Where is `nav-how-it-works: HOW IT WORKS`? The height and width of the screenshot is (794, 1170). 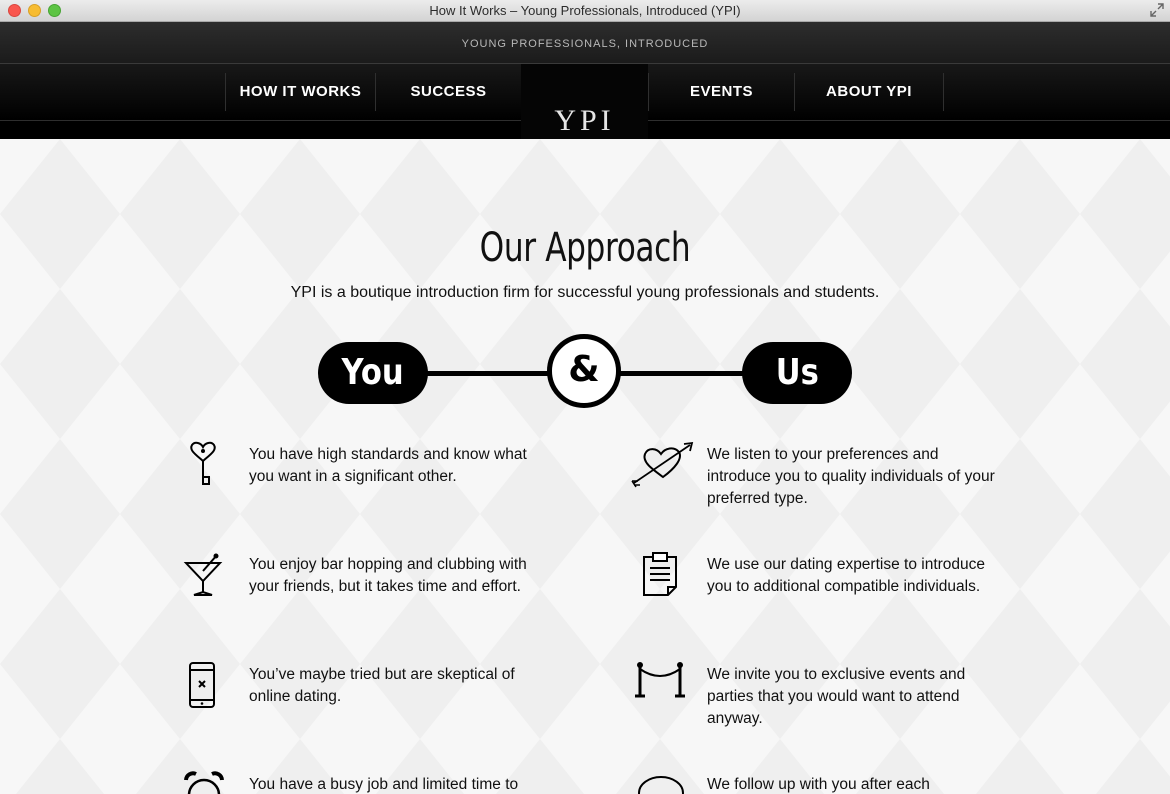
nav-how-it-works: HOW IT WORKS is located at coordinates (300, 92).